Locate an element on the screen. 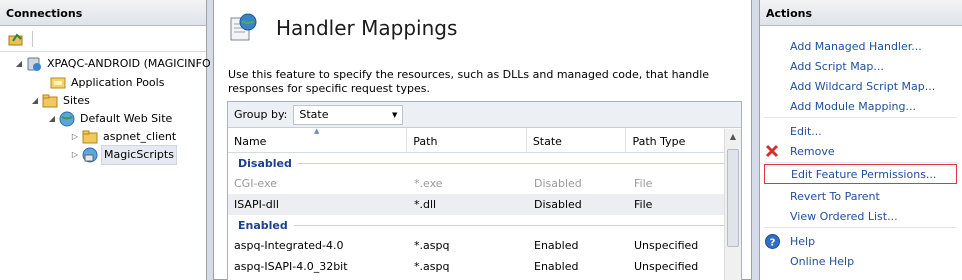  connections-toolbar is located at coordinates (103, 39).